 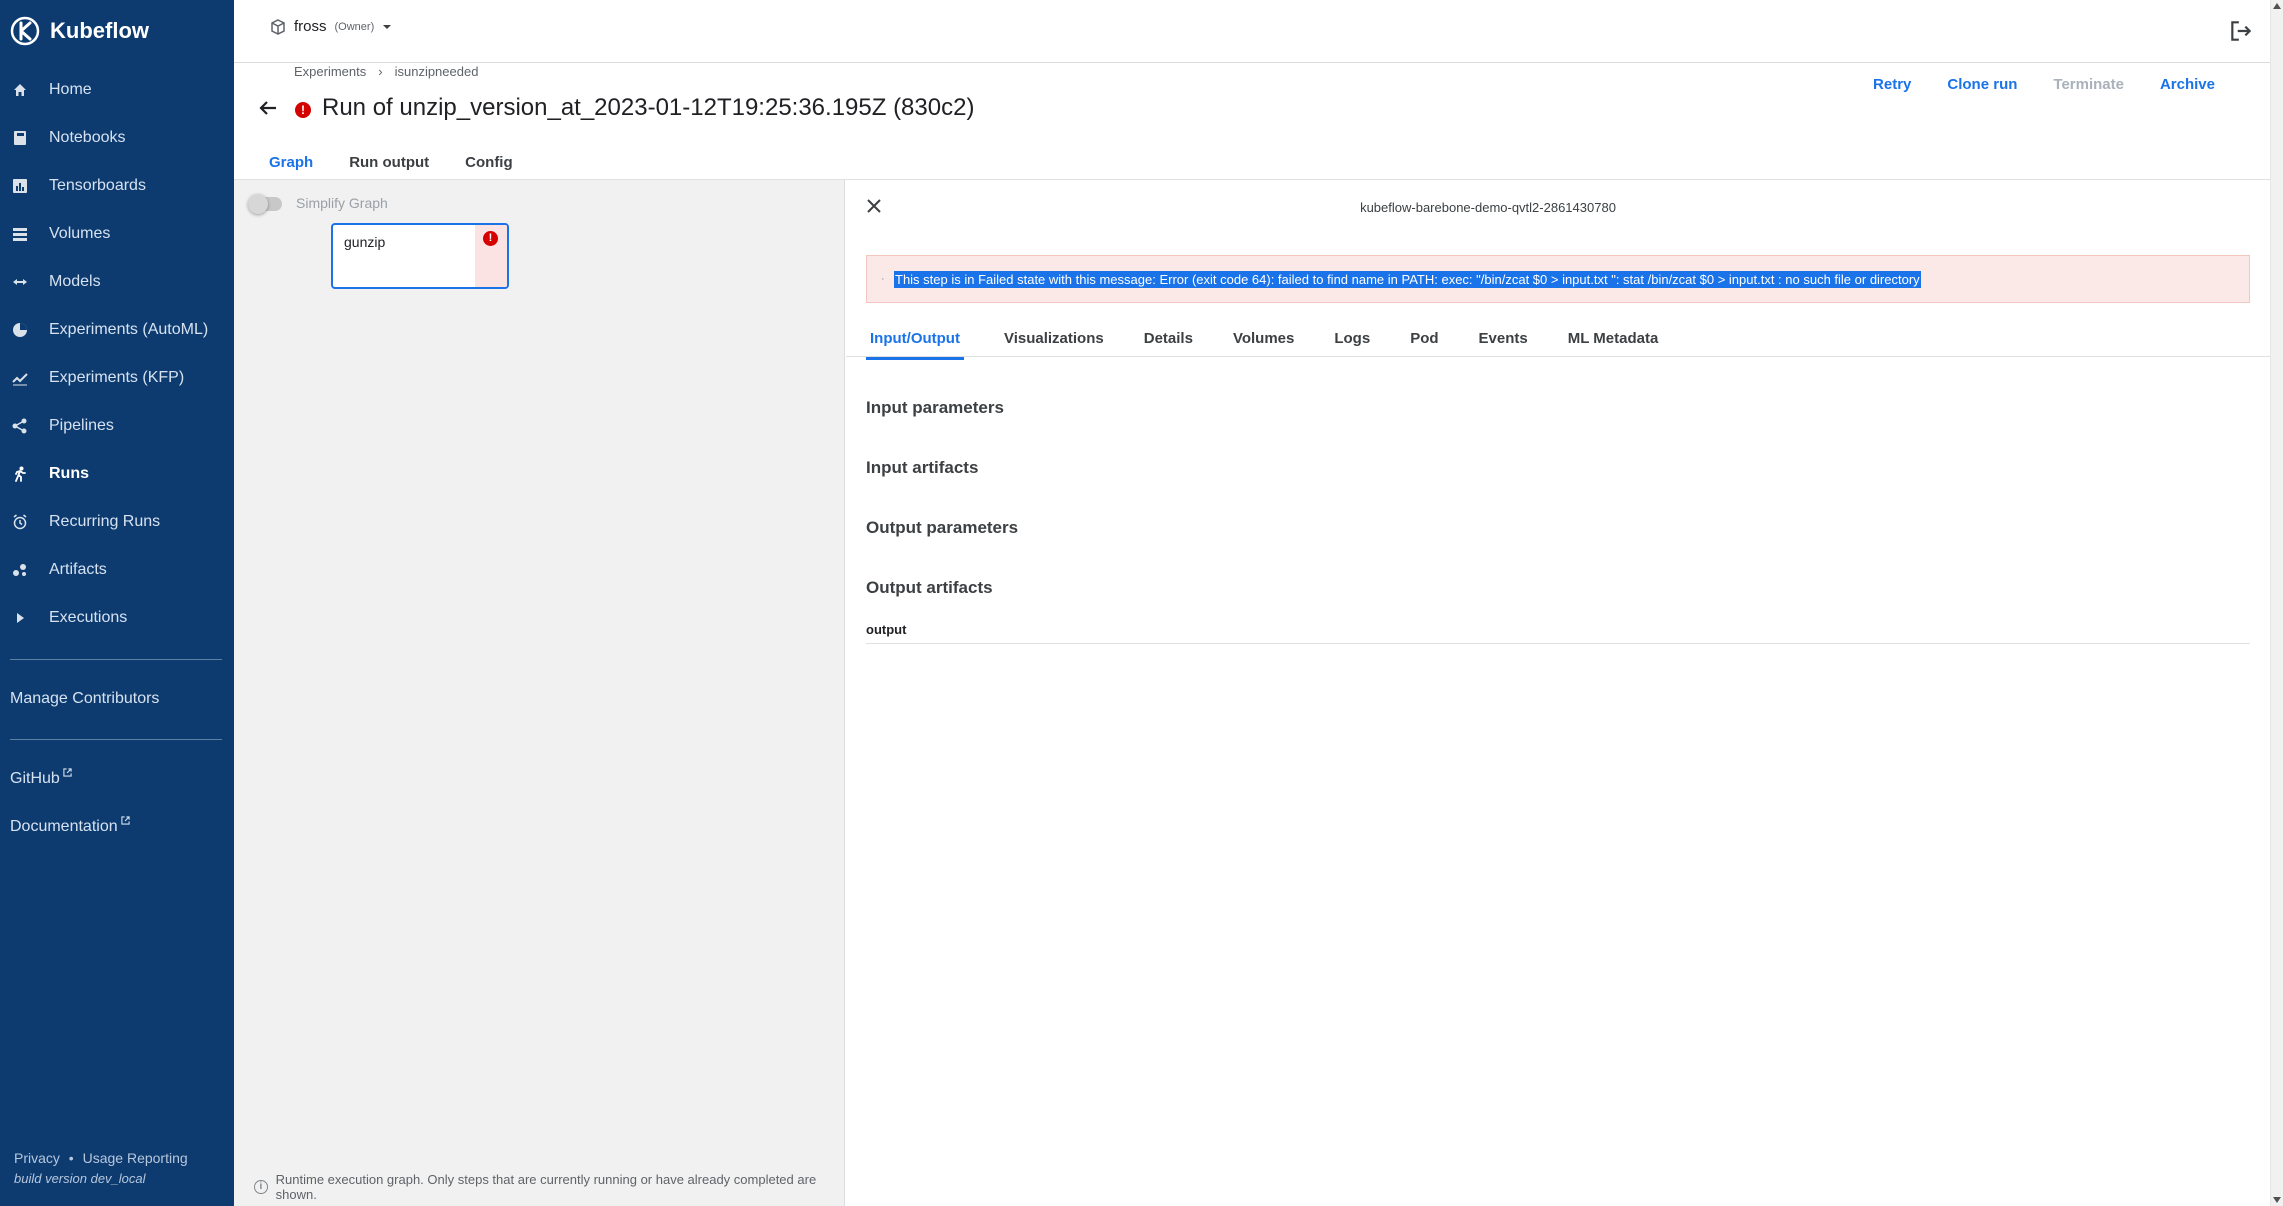 I want to click on tab-ml-metadata: ML Metadata, so click(x=1613, y=343).